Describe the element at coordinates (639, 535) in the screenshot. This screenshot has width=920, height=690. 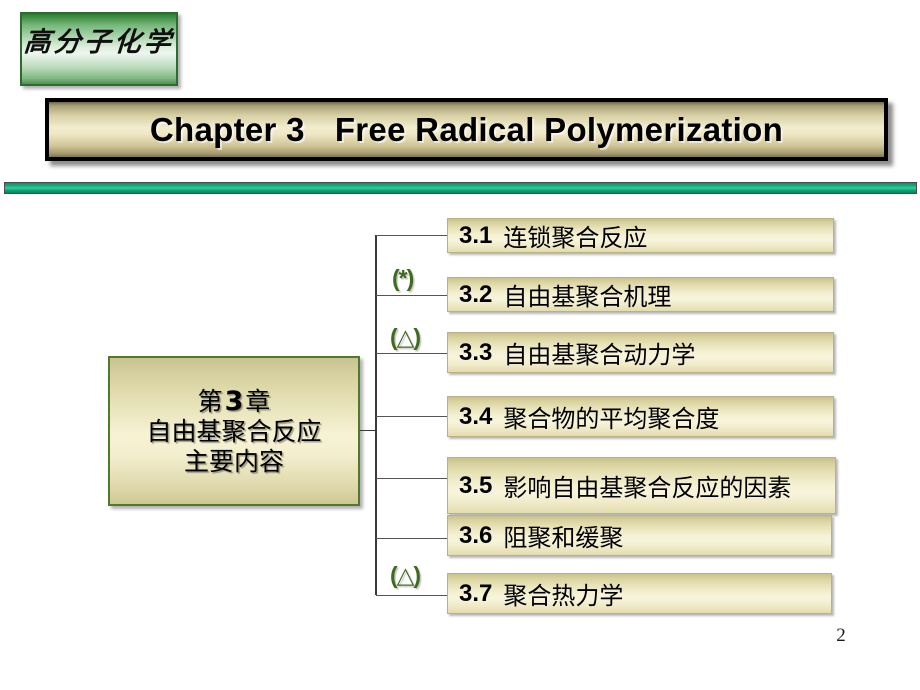
I see `outline-item-3-6: 3.6 阻聚和缓聚` at that location.